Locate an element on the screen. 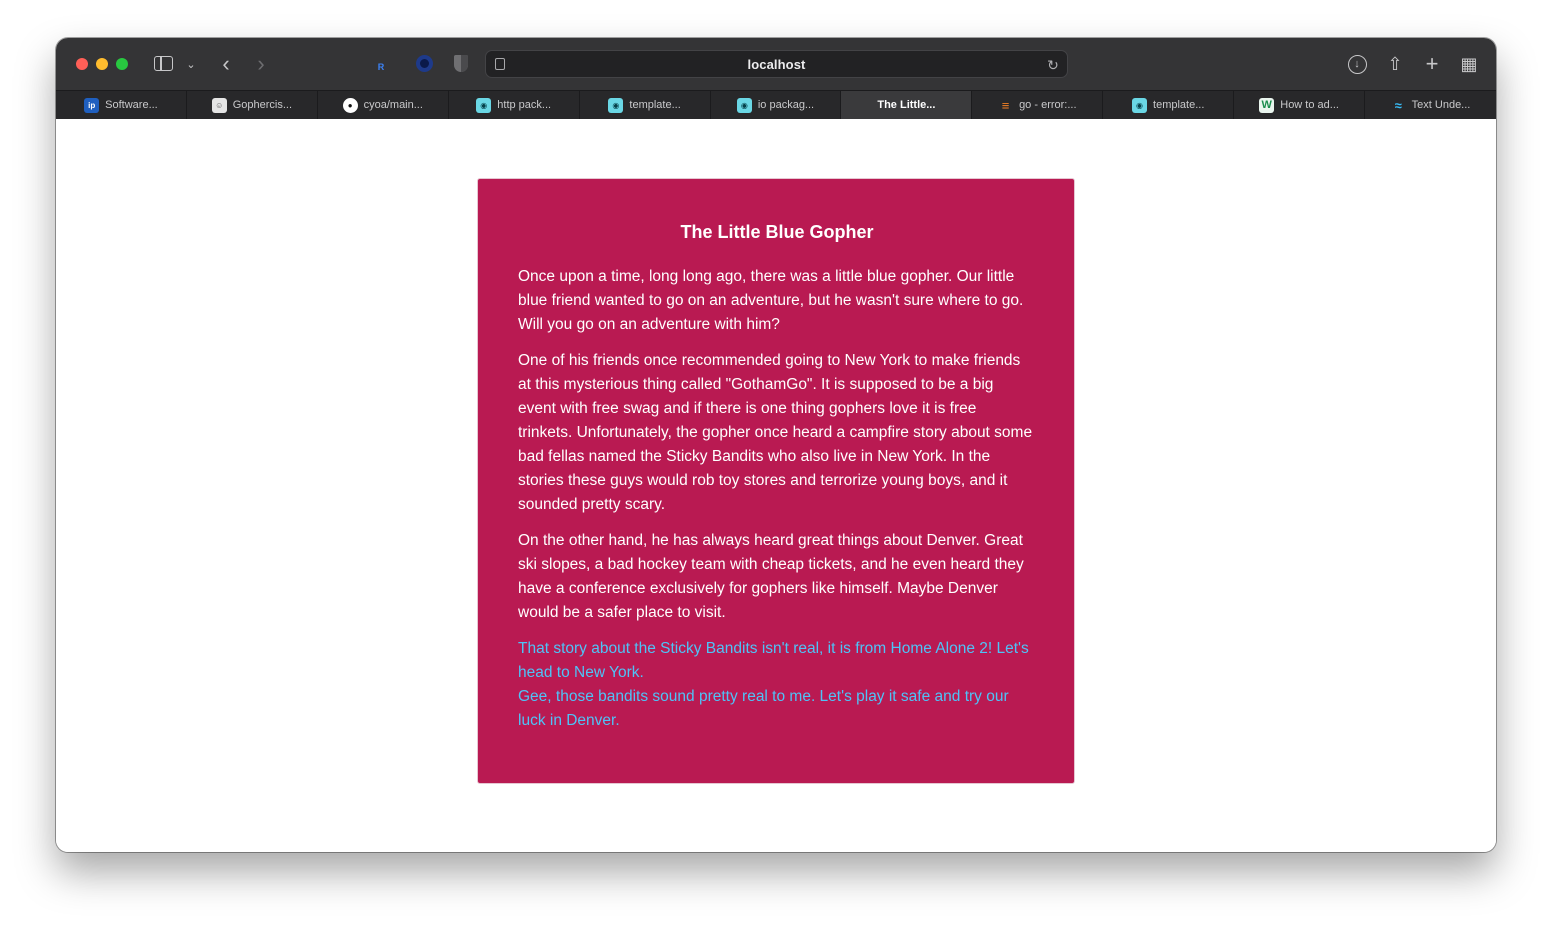  stackoverflow-icon: ≡ is located at coordinates (1005, 105).